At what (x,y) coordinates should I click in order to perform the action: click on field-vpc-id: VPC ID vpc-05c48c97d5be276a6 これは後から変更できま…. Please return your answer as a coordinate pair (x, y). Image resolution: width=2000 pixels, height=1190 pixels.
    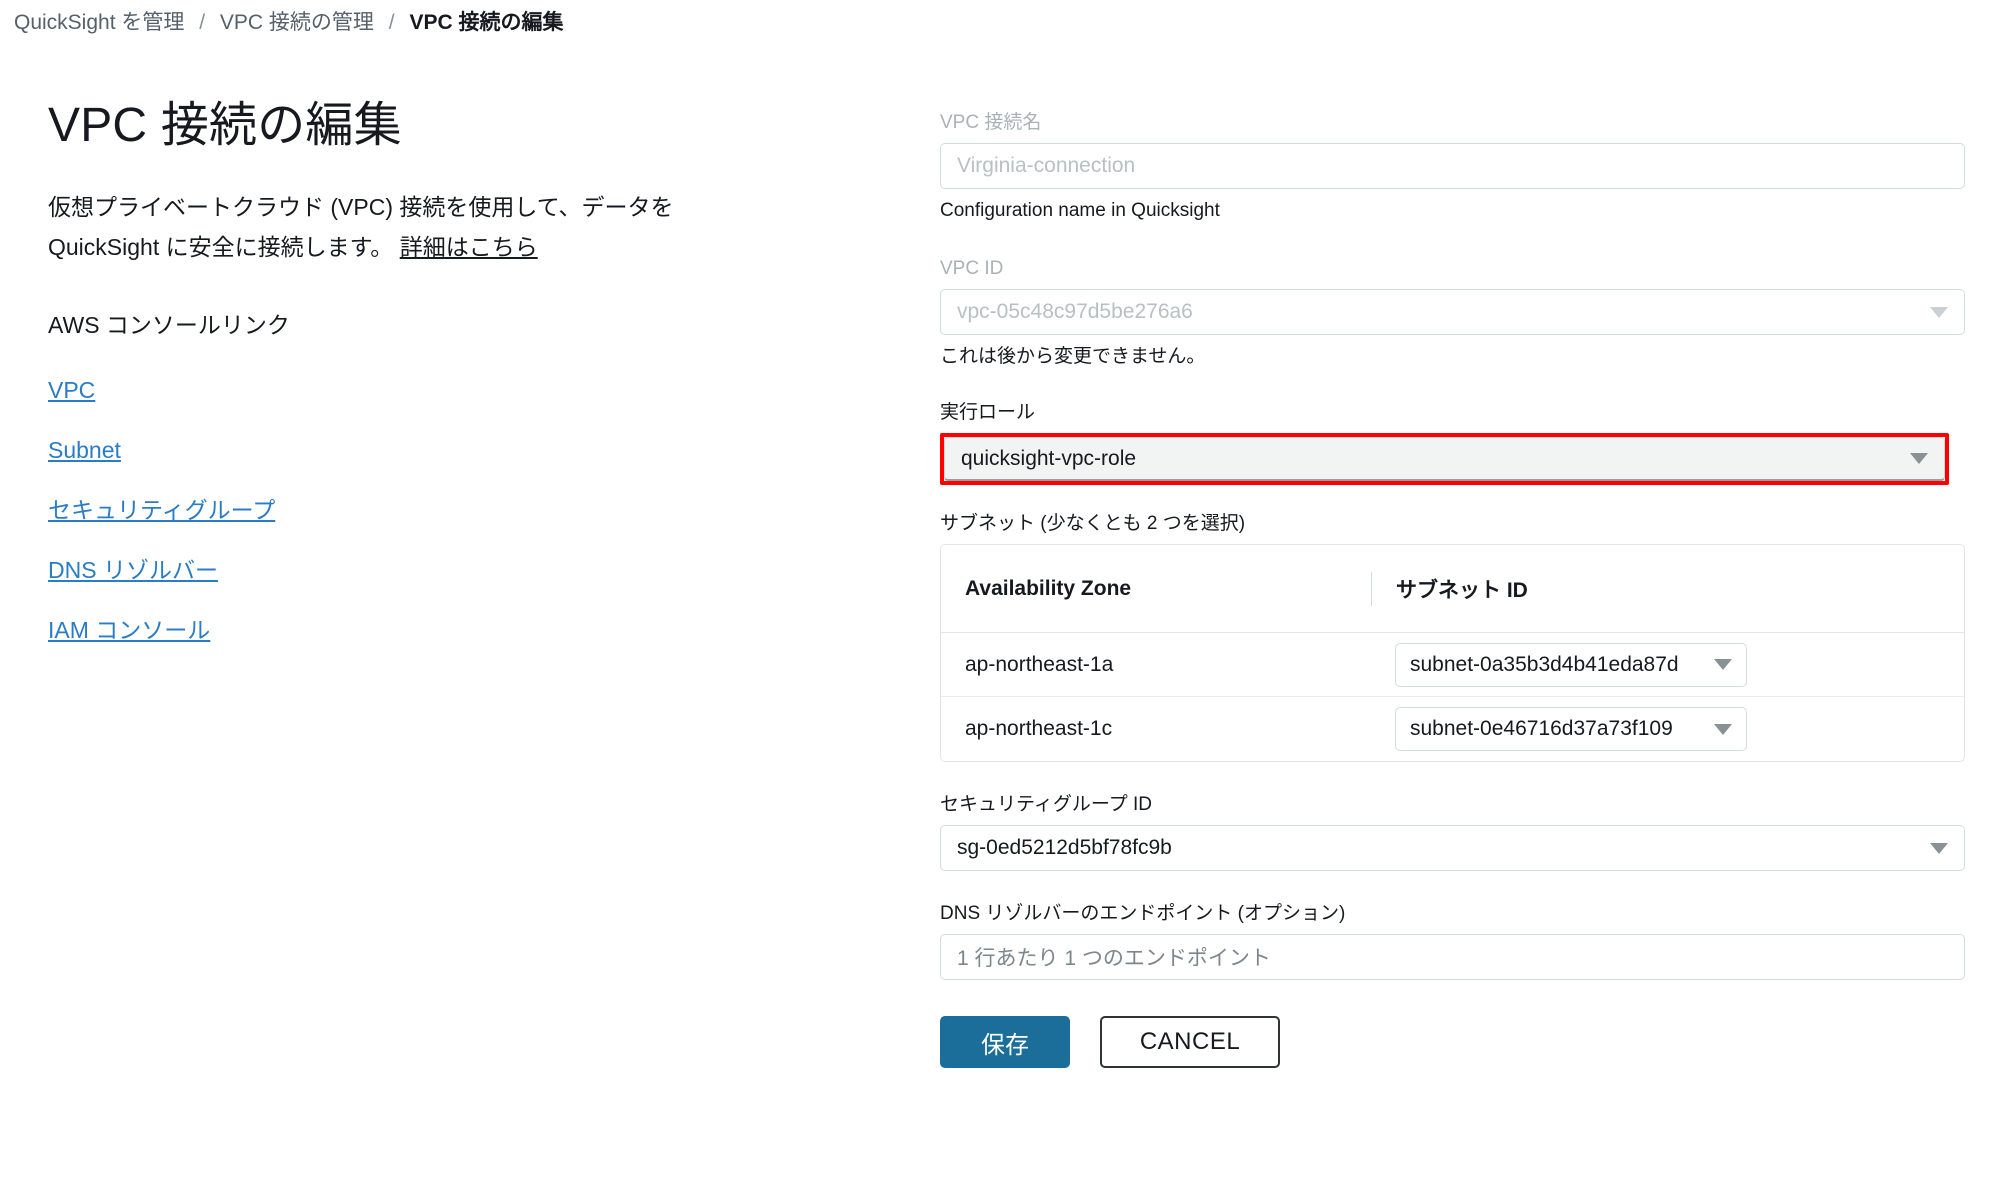
    Looking at the image, I should click on (1452, 313).